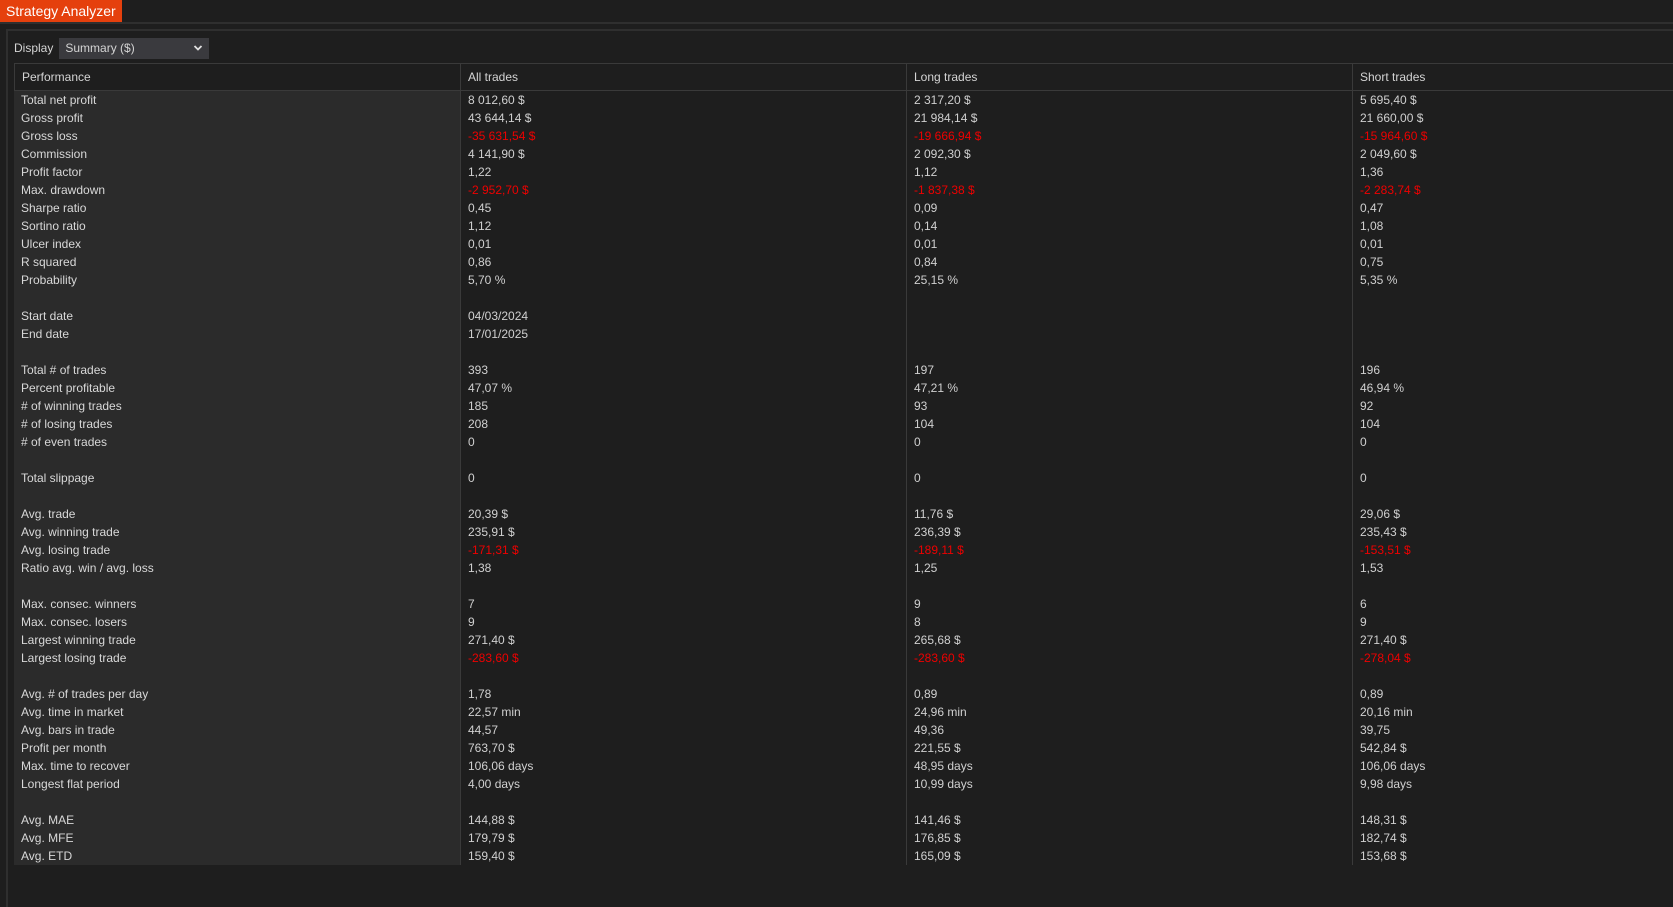 The width and height of the screenshot is (1673, 907). Describe the element at coordinates (1512, 514) in the screenshot. I see `short-trades-value: 29,06 $` at that location.